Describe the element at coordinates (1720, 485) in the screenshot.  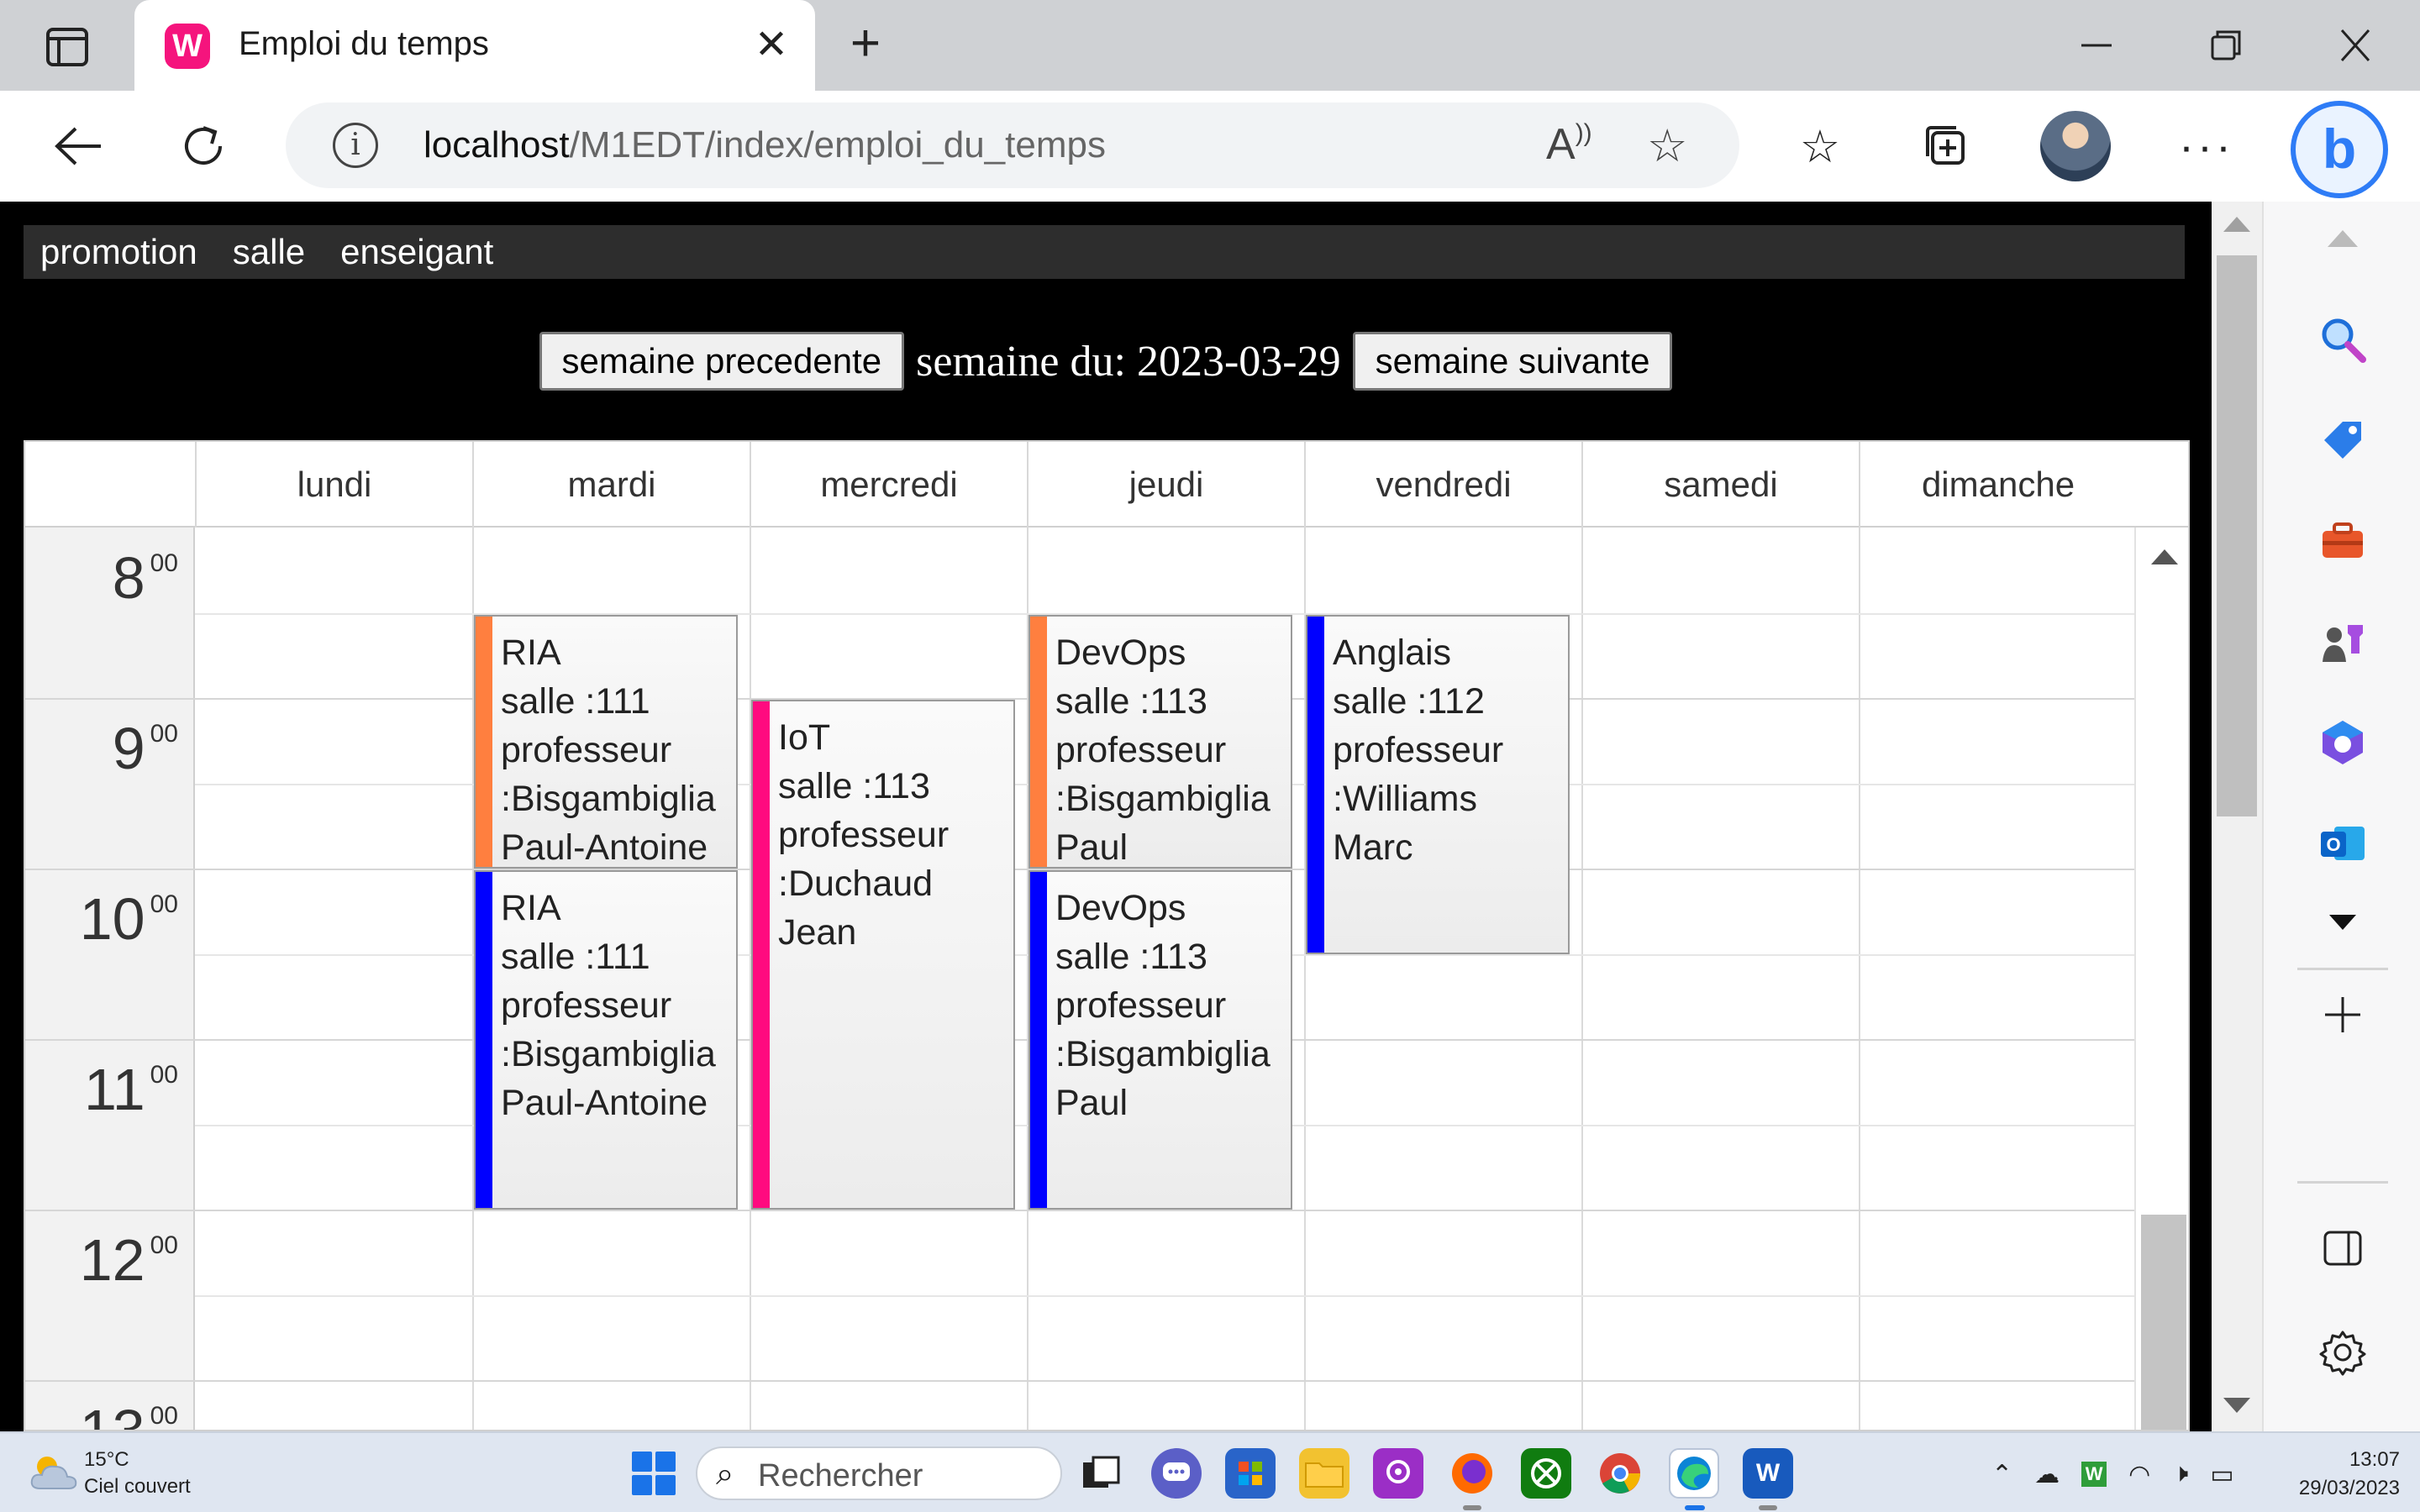
I see `day-header-samedi: samedi` at that location.